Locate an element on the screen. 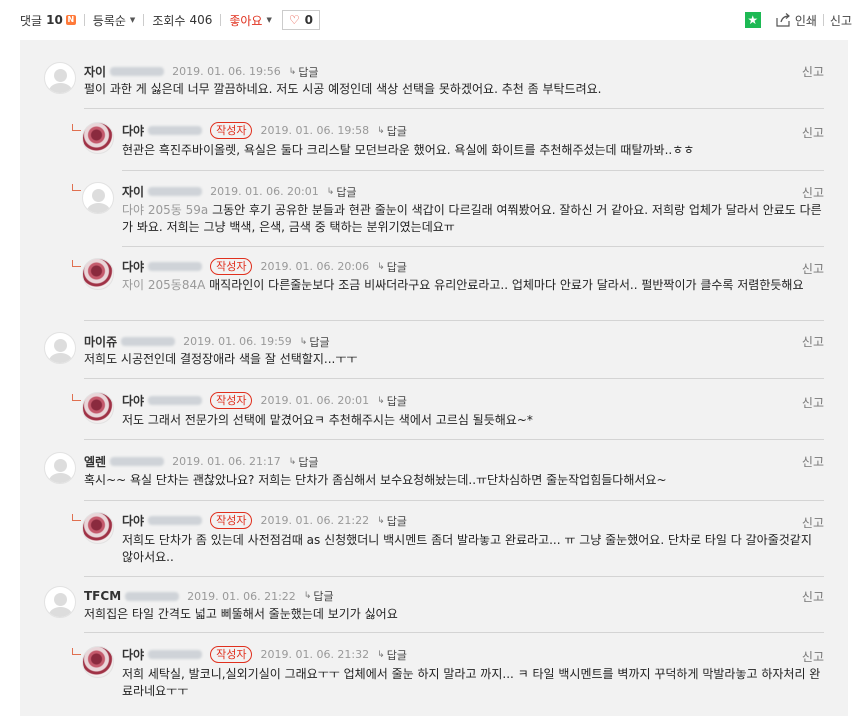  comment-author: TFCM is located at coordinates (102, 596).